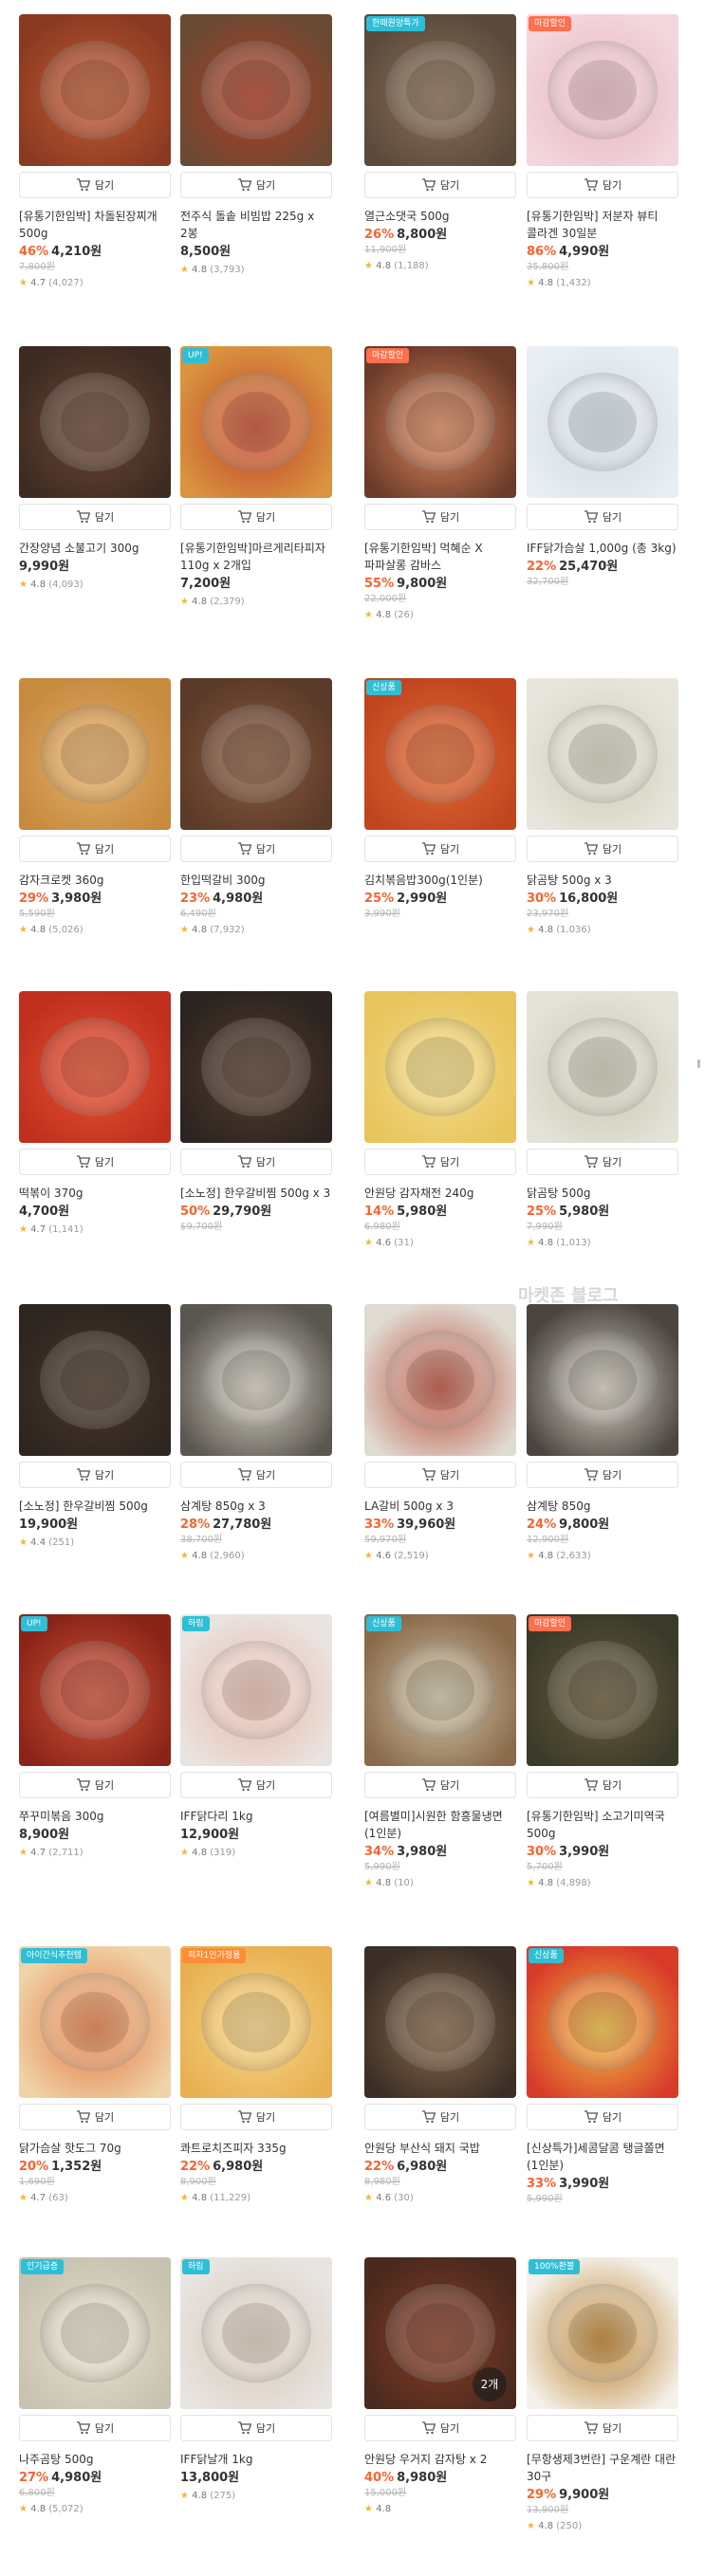 The height and width of the screenshot is (2576, 705). Describe the element at coordinates (95, 1816) in the screenshot. I see `product-name: 쭈꾸미볶음 300g` at that location.